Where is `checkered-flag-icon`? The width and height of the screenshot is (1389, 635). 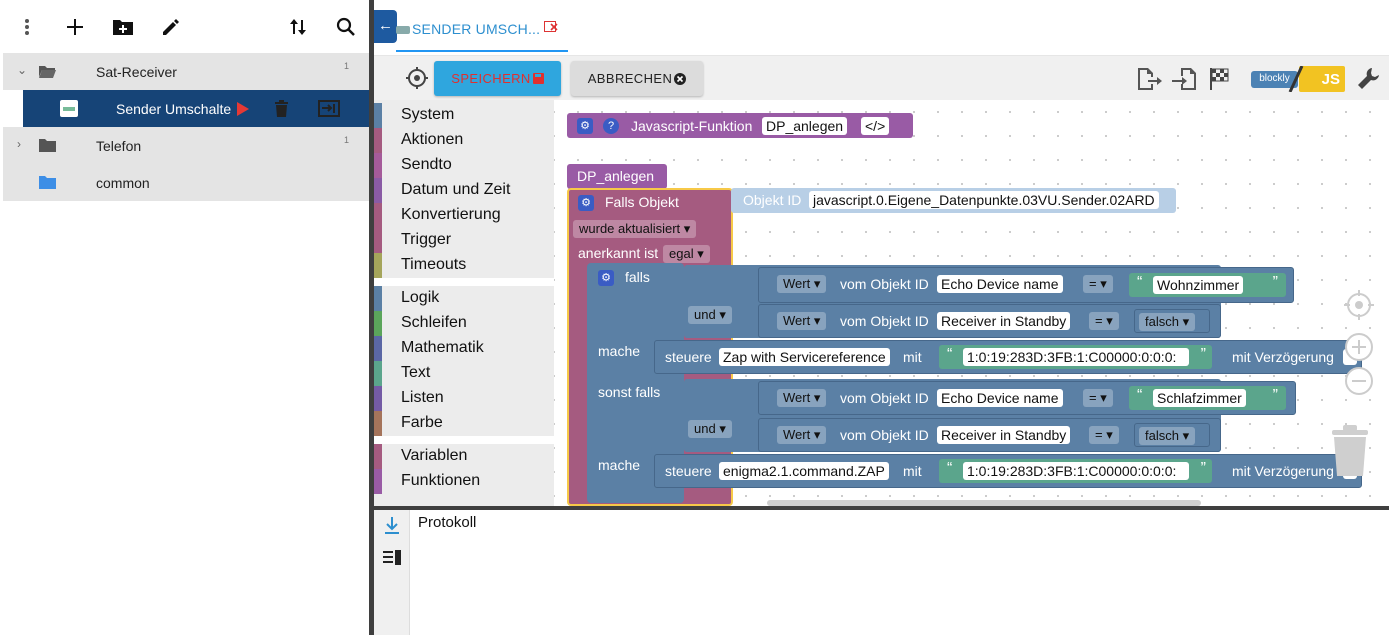
checkered-flag-icon is located at coordinates (1220, 79).